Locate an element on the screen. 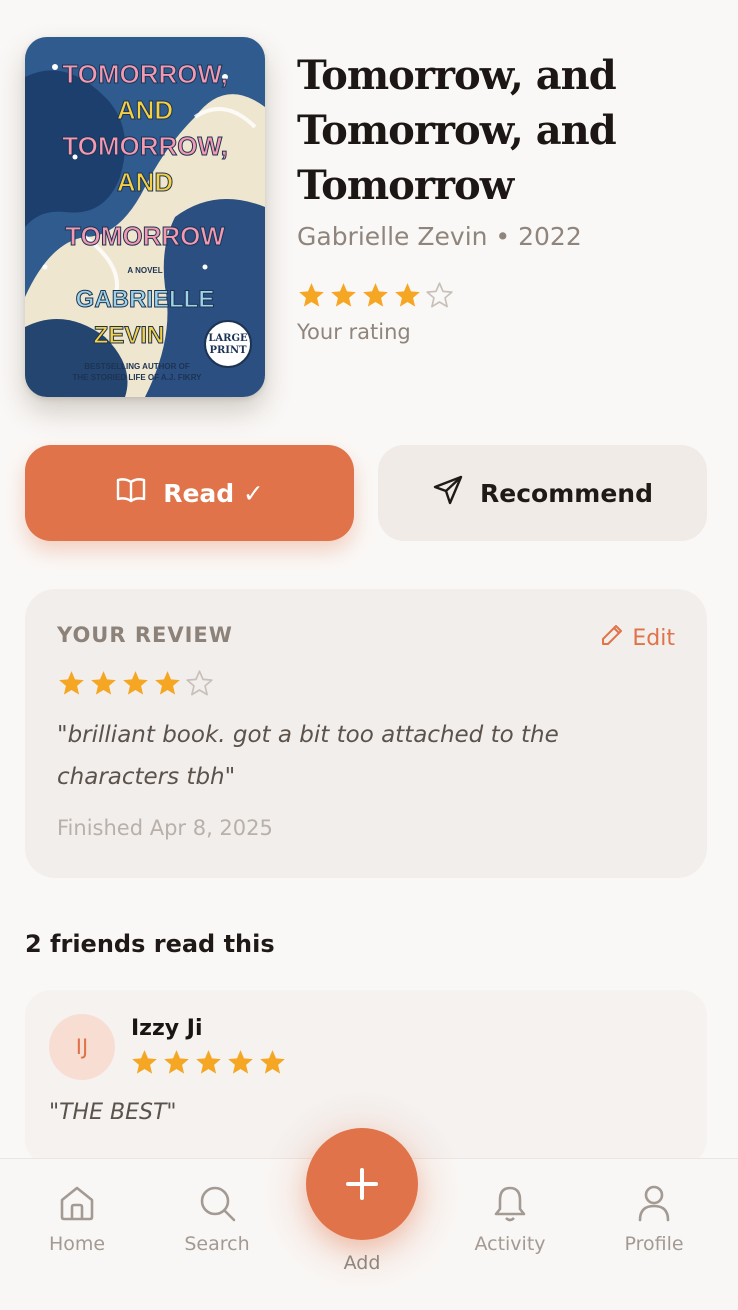  book-author-year: Gabrielle Zevin • 2022 is located at coordinates (439, 236).